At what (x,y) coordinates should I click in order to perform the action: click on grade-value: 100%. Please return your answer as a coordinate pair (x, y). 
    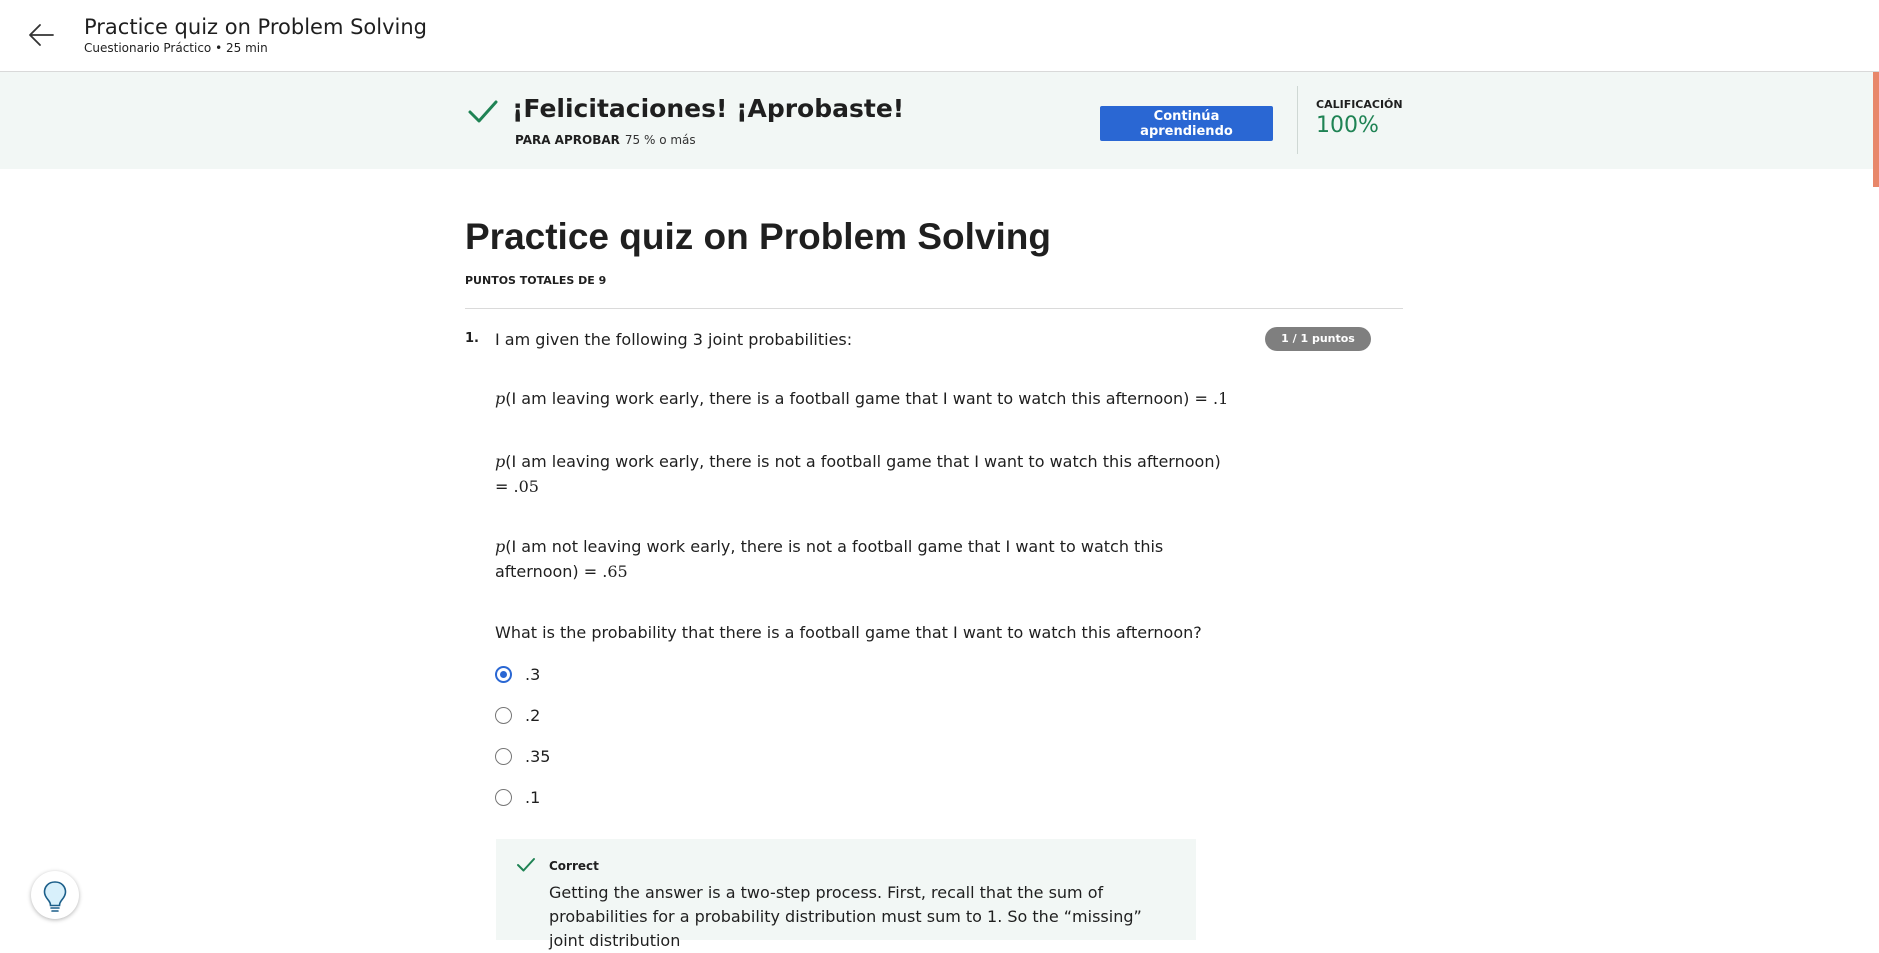
    Looking at the image, I should click on (1347, 125).